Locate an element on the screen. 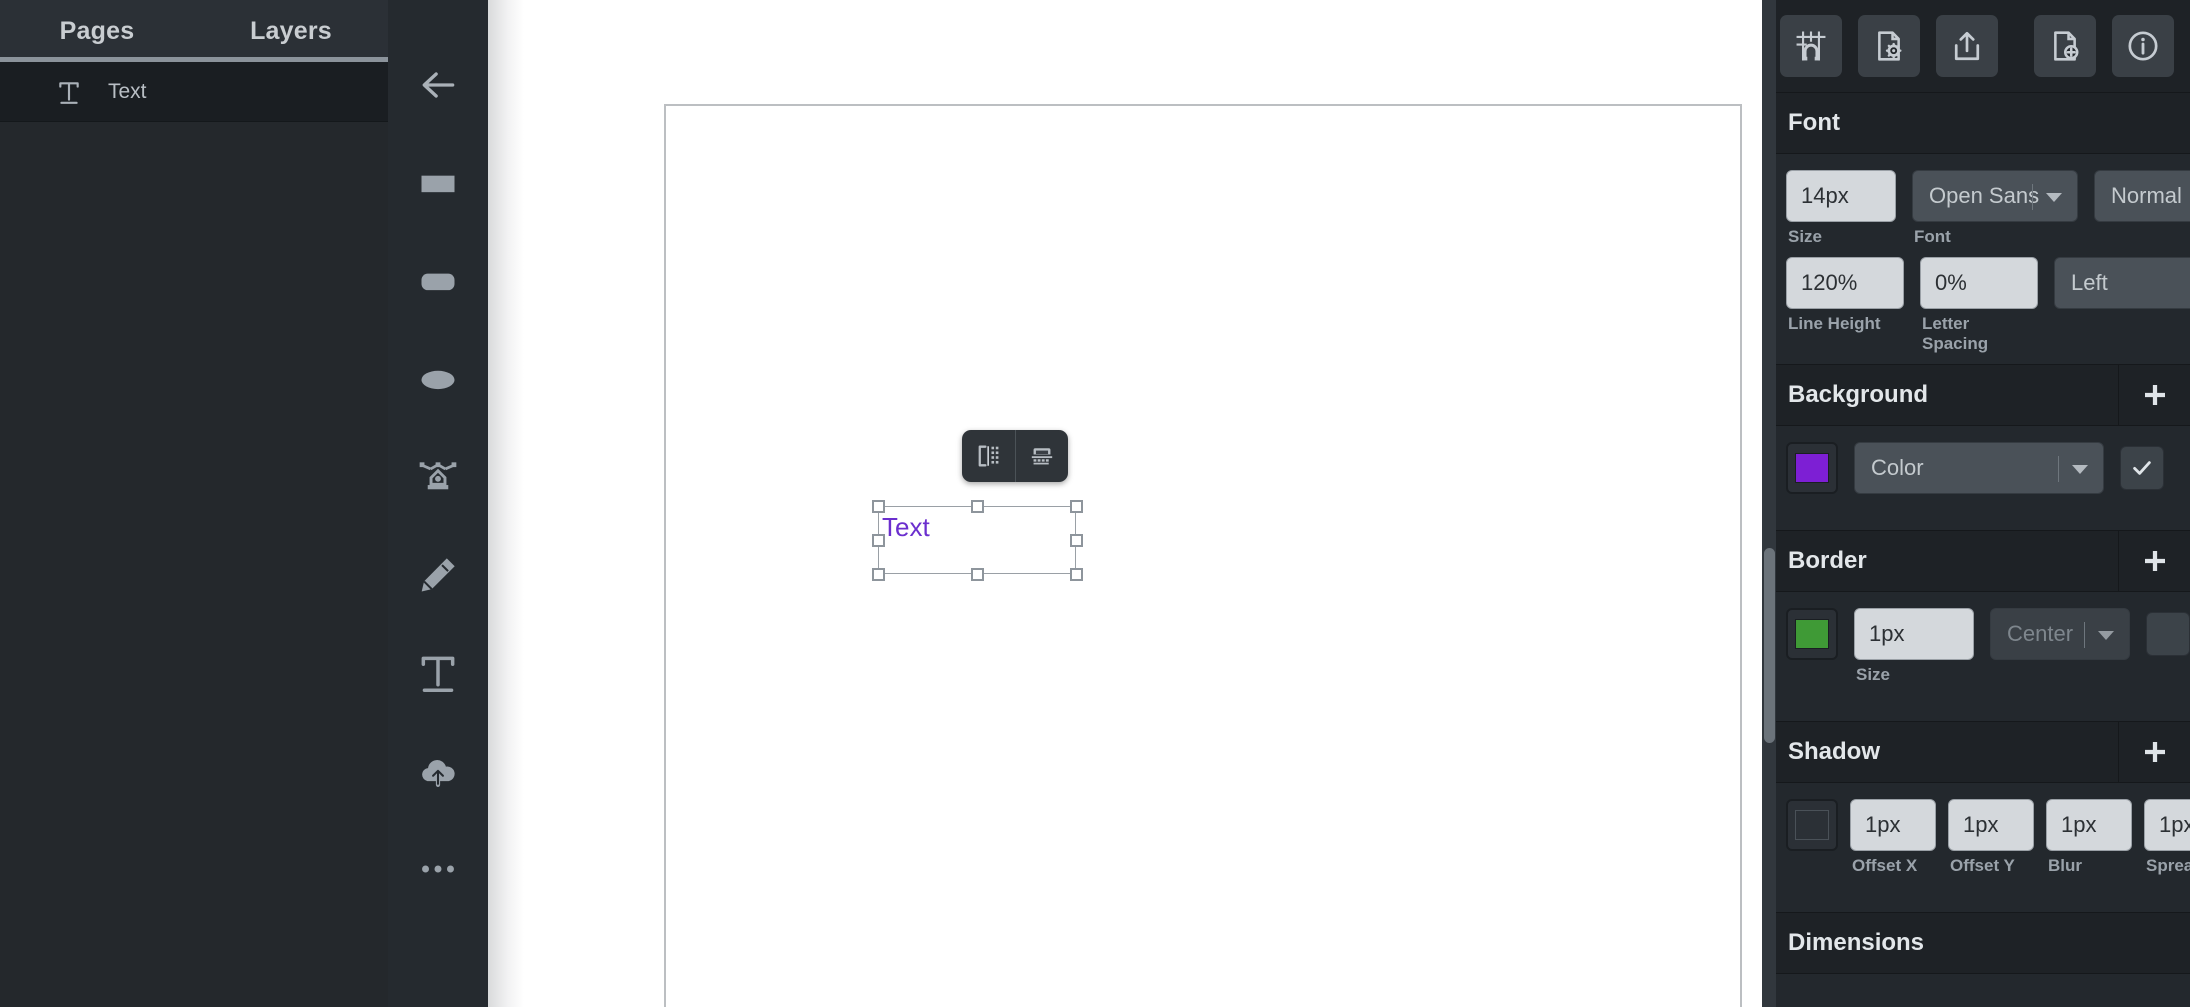 The image size is (2190, 1007). background-enabled-checkbox is located at coordinates (2142, 468).